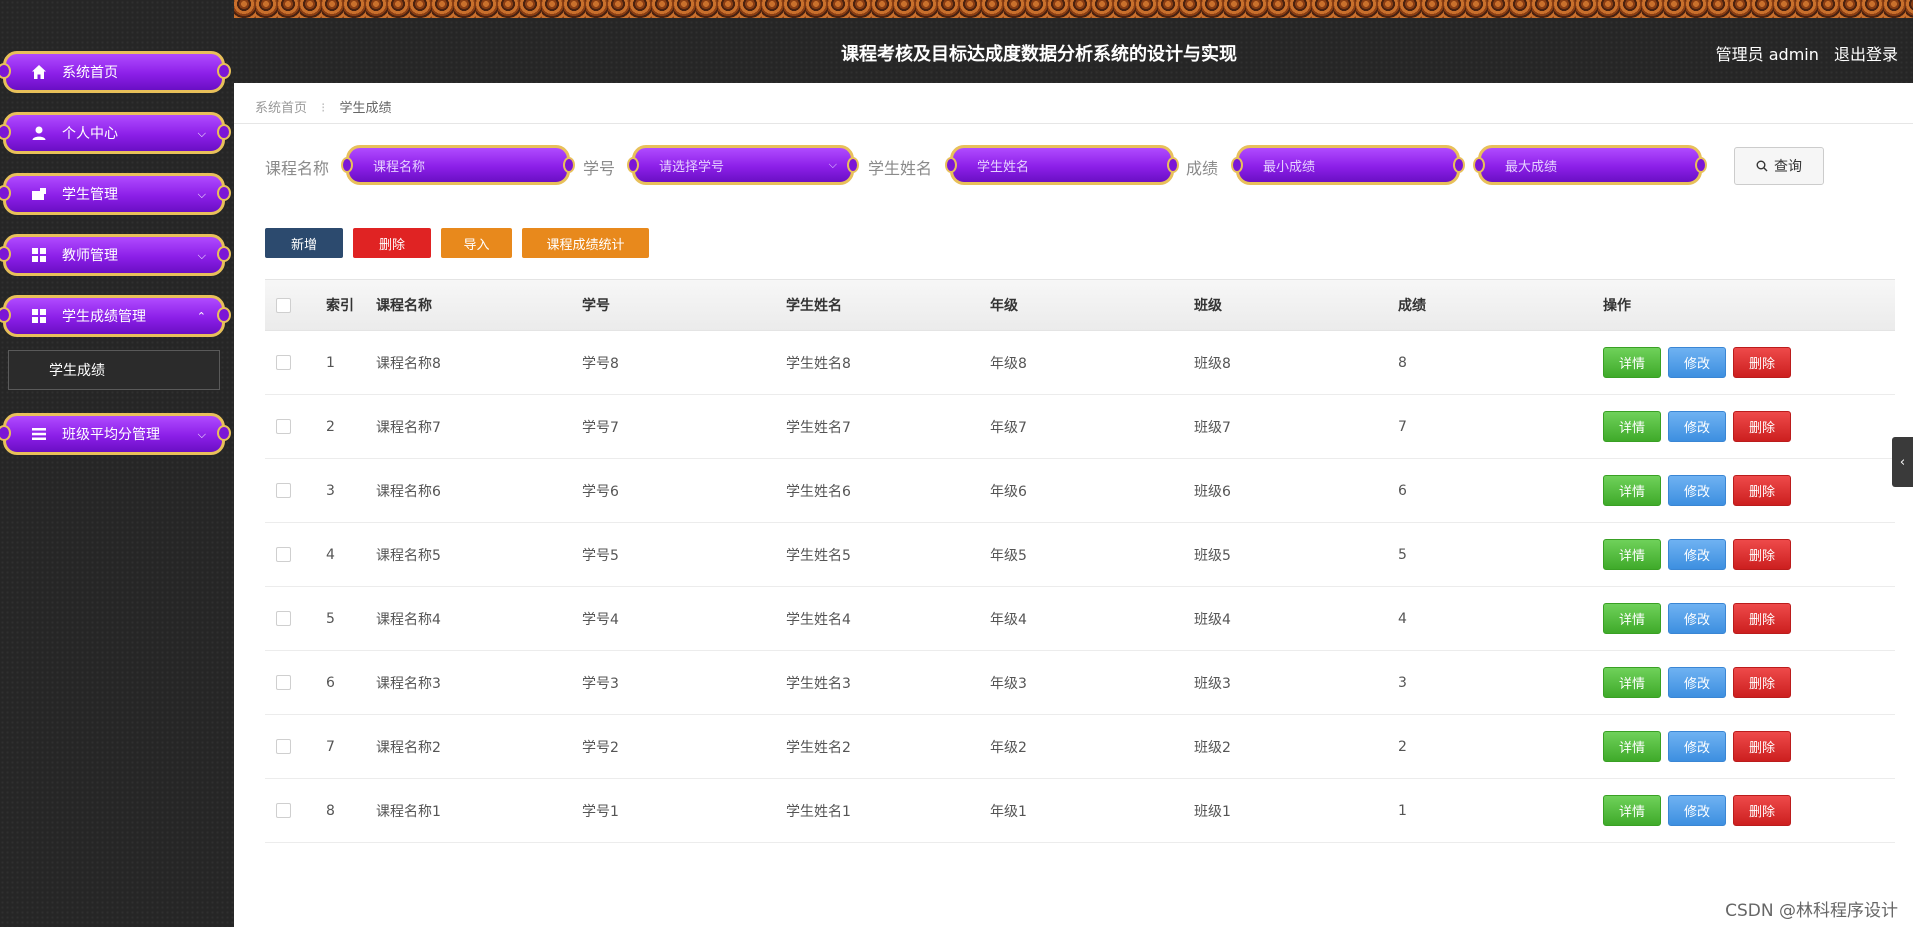 This screenshot has height=927, width=1913. I want to click on cell-score: 4, so click(1402, 618).